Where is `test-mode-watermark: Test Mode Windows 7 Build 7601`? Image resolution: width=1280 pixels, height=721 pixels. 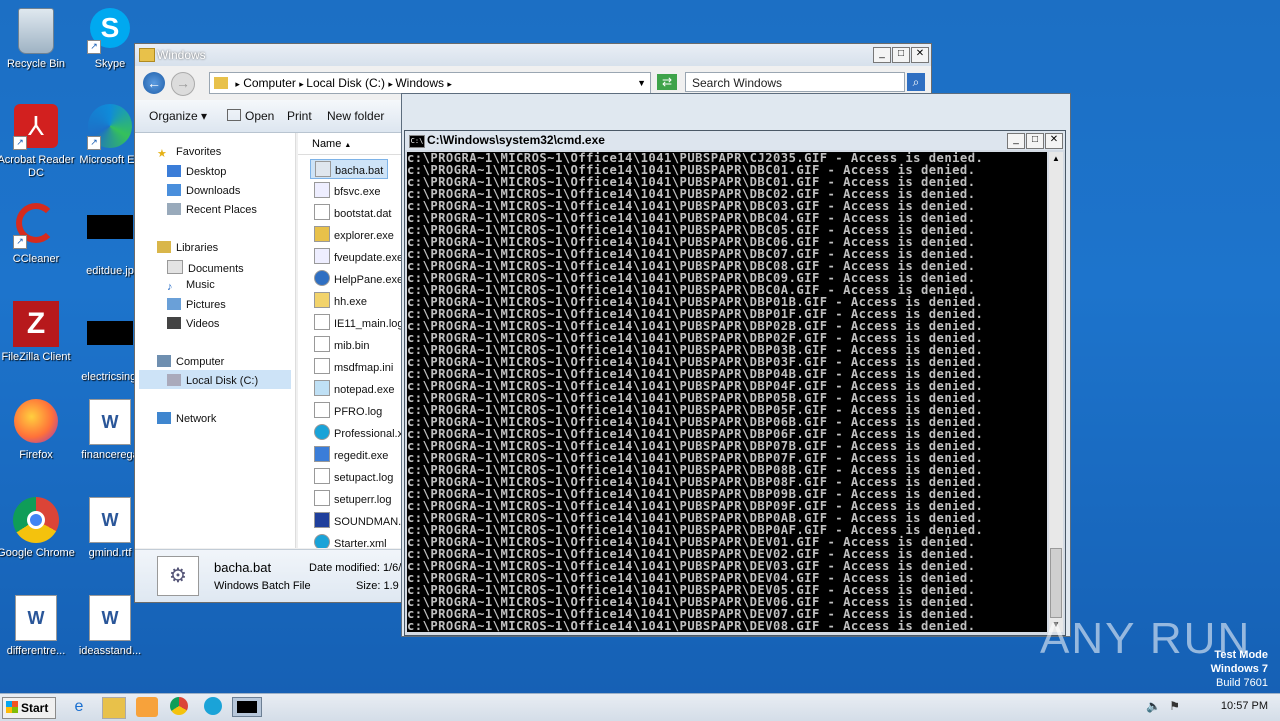 test-mode-watermark: Test Mode Windows 7 Build 7601 is located at coordinates (1239, 669).